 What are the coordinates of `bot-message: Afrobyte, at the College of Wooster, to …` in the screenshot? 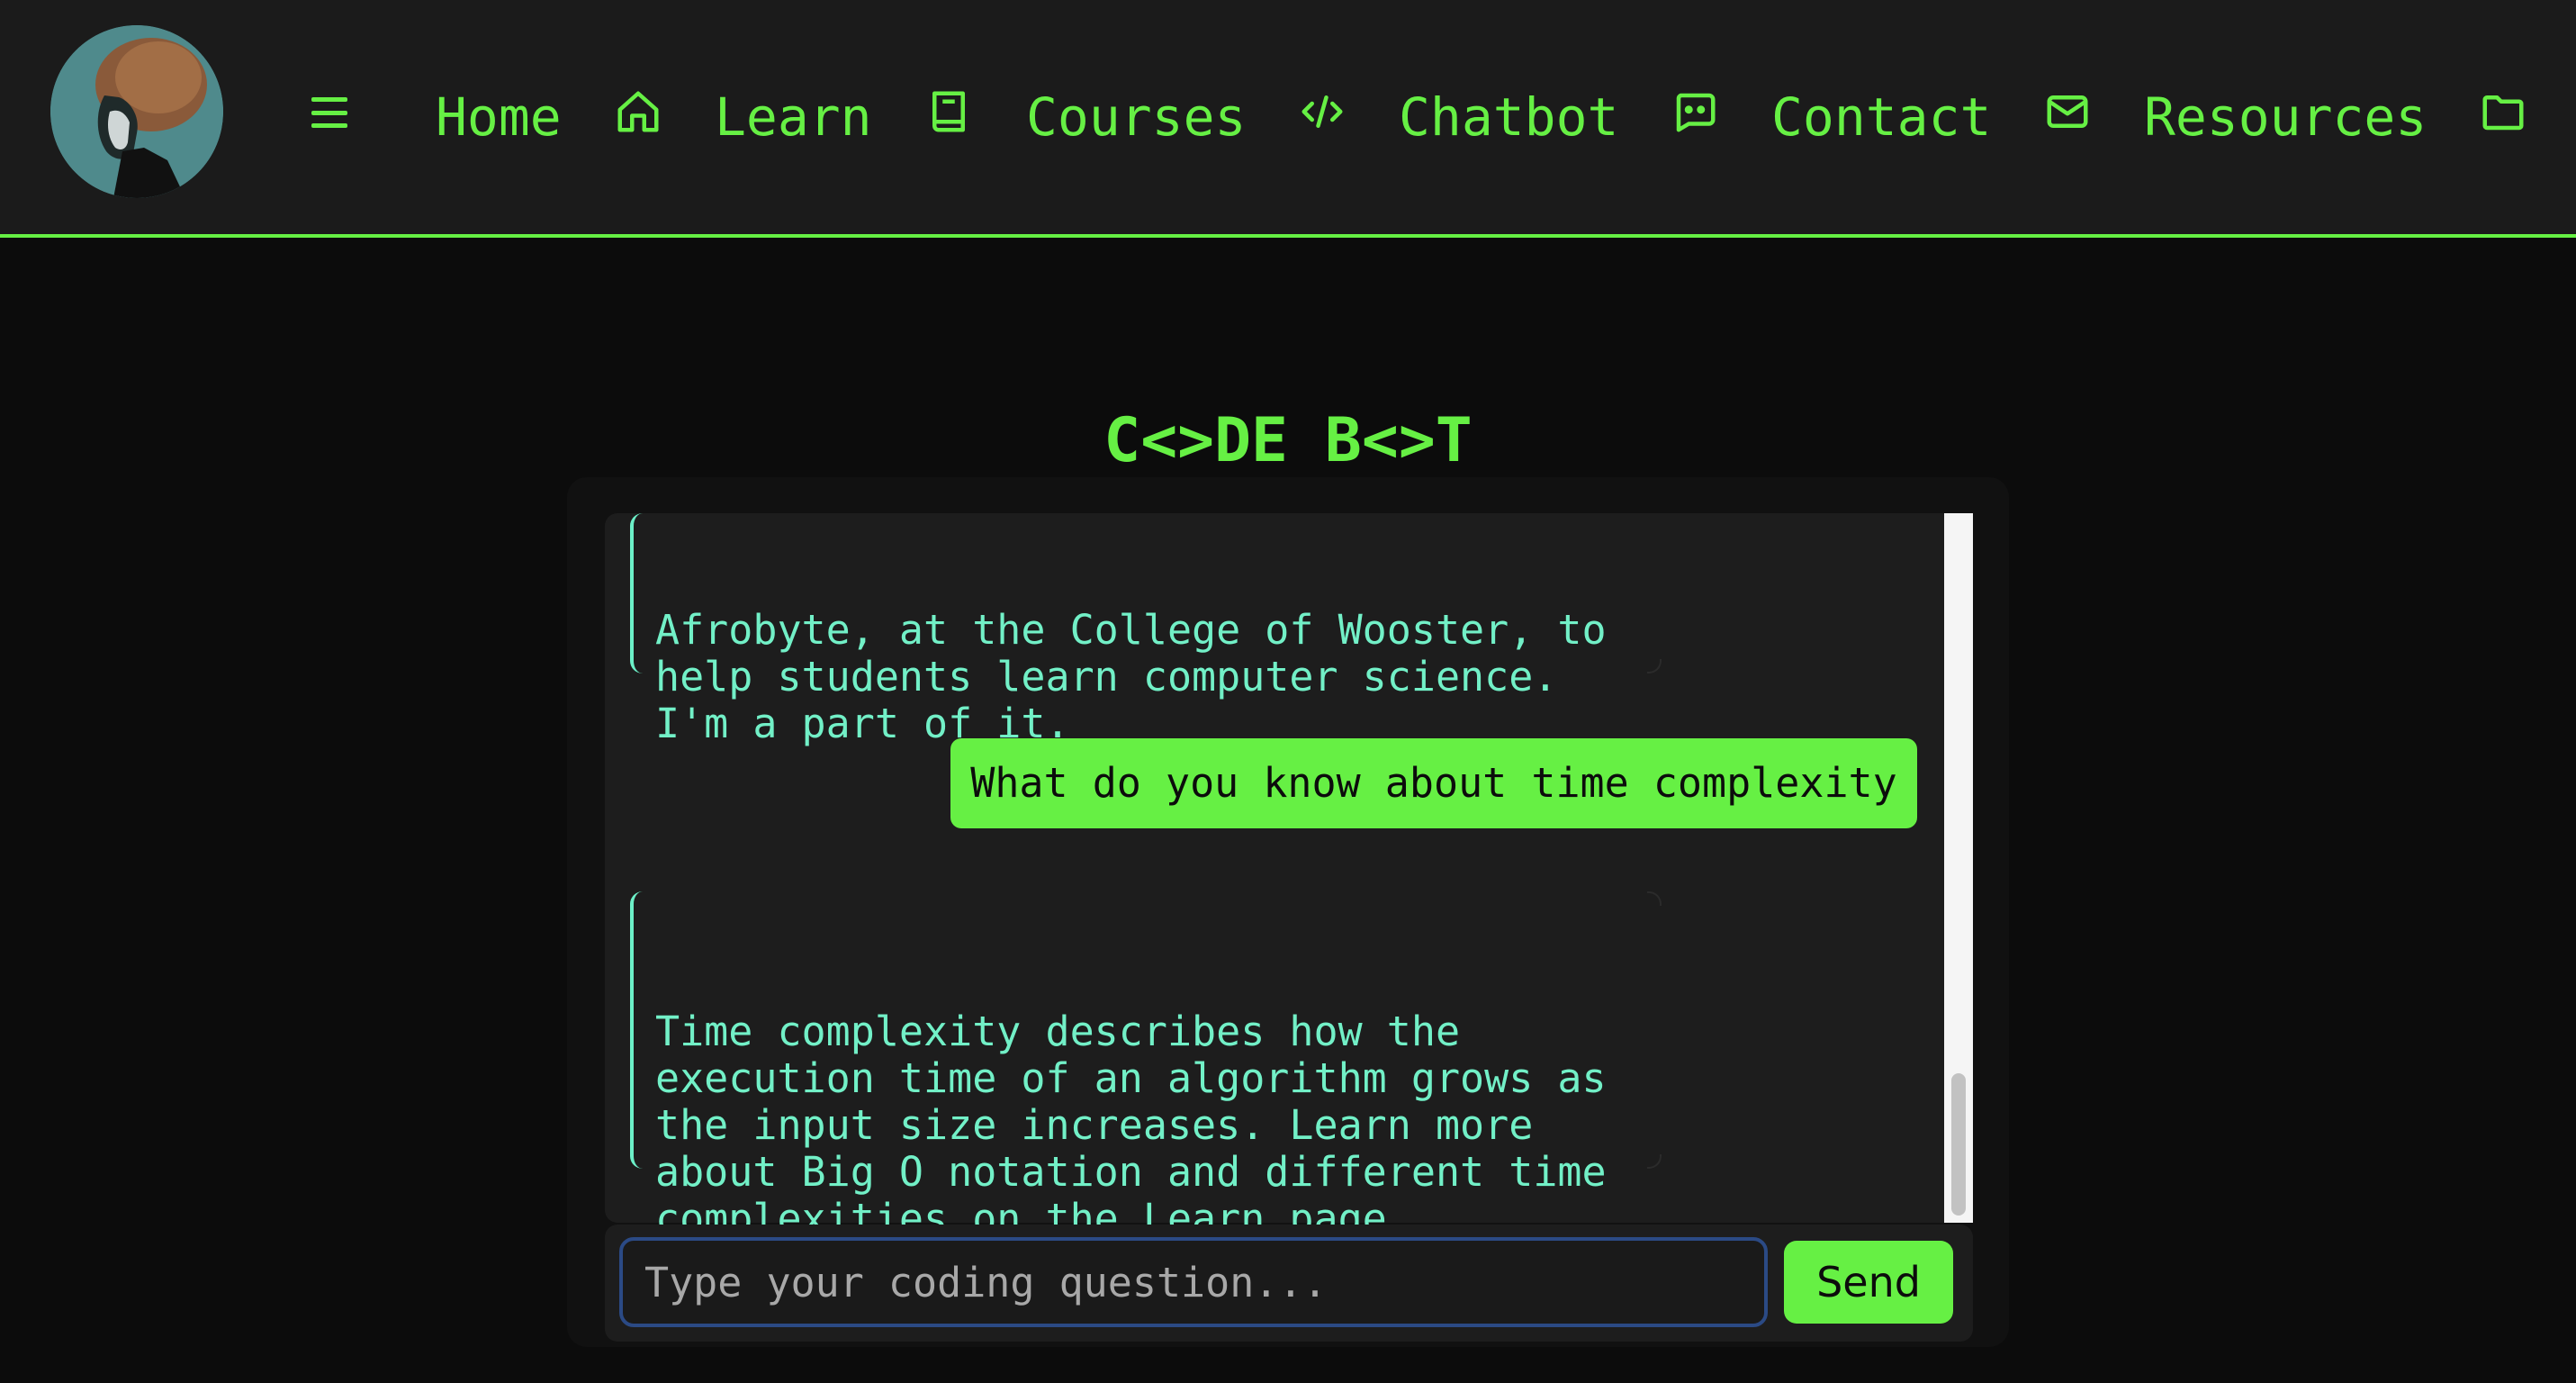 It's located at (1146, 630).